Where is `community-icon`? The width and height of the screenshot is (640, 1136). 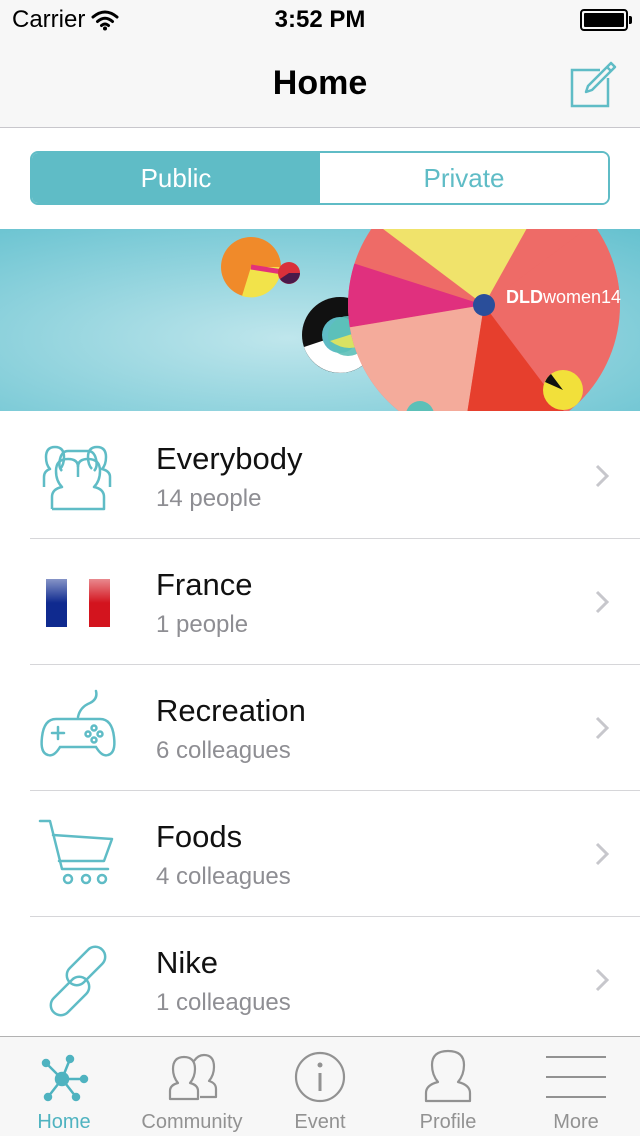
community-icon is located at coordinates (193, 1077).